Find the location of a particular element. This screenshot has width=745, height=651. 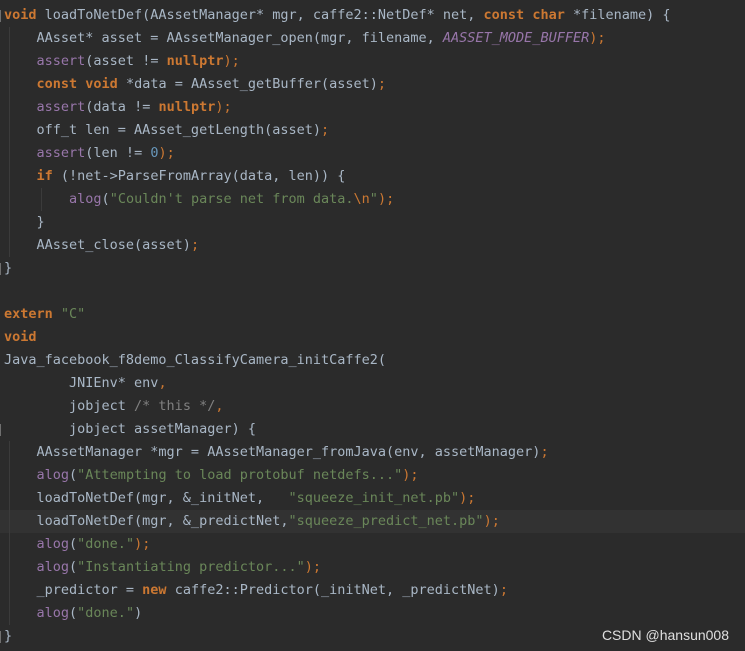

code-token: loadToNetDef(mgr, &_initNet, is located at coordinates (146, 498).